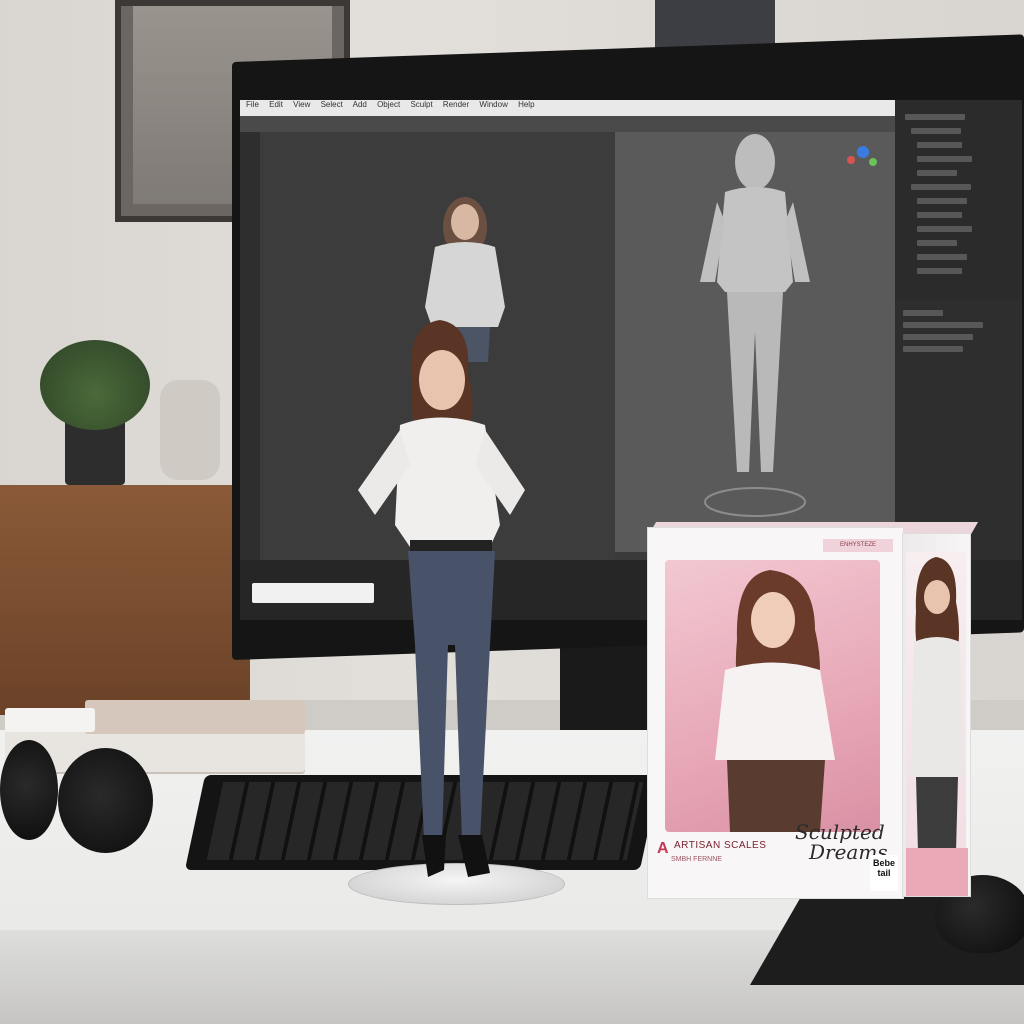 This screenshot has height=1024, width=1024. What do you see at coordinates (493, 104) in the screenshot?
I see `menu-item: Window` at bounding box center [493, 104].